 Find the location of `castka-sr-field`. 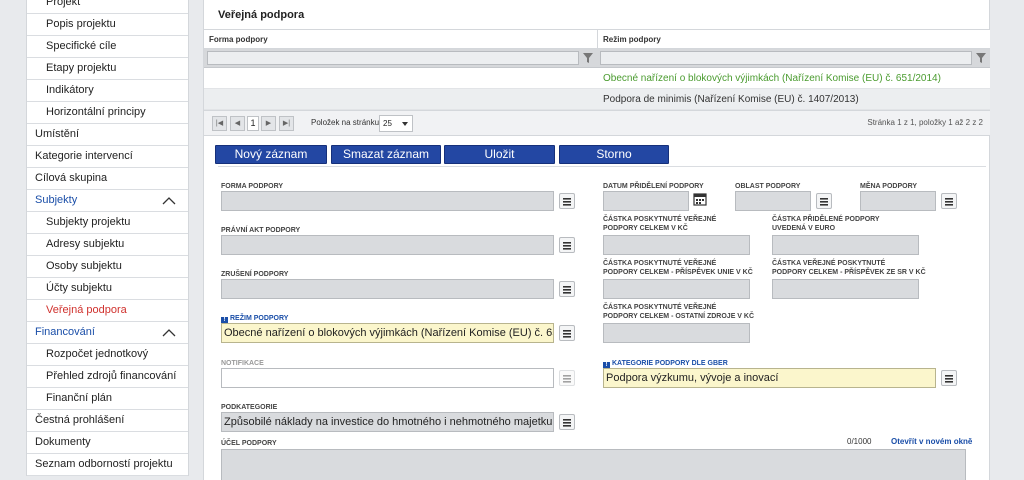

castka-sr-field is located at coordinates (845, 289).